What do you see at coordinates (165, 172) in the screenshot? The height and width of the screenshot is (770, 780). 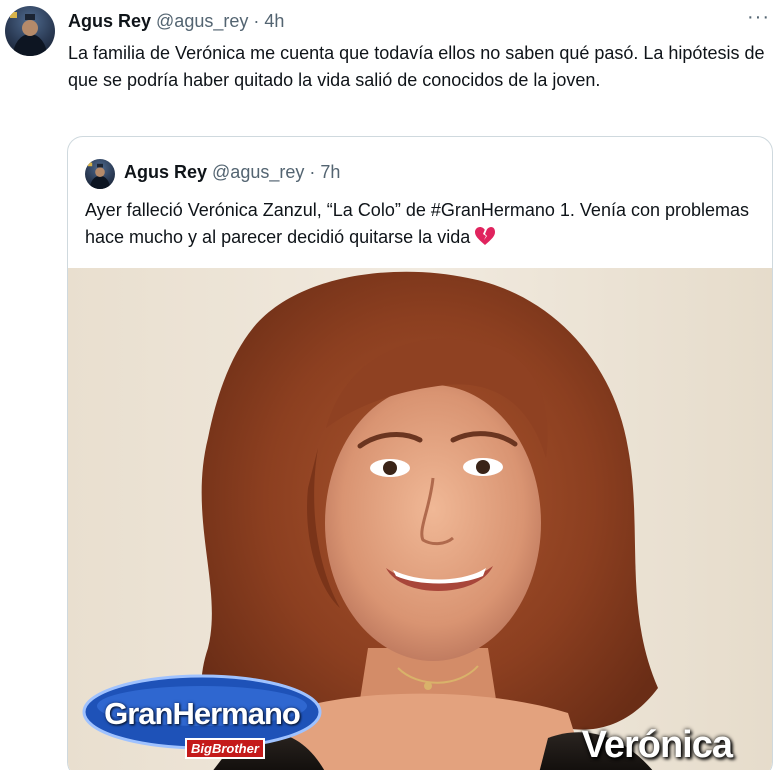 I see `quoted-author-name: Agus Rey` at bounding box center [165, 172].